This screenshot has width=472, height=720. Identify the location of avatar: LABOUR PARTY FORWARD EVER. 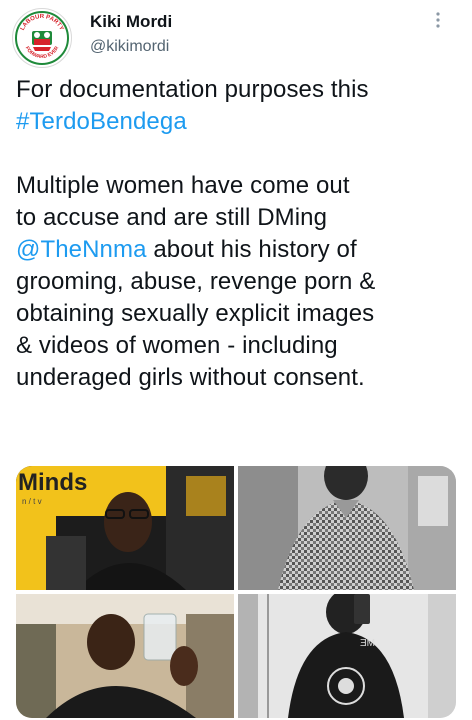
(42, 38).